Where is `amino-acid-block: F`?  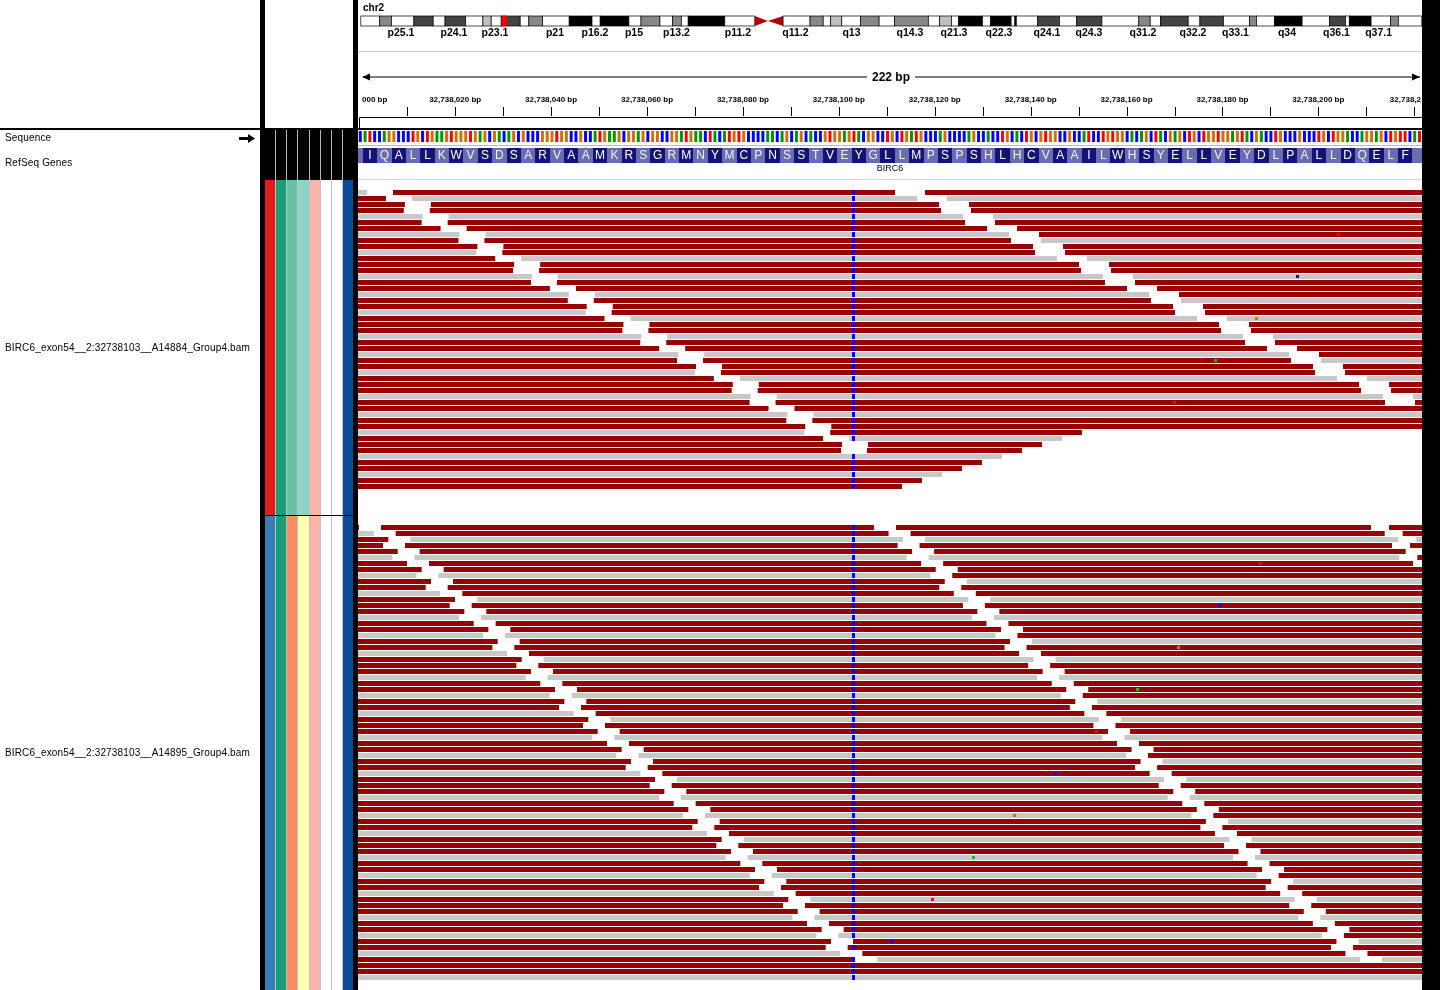
amino-acid-block: F is located at coordinates (1405, 155).